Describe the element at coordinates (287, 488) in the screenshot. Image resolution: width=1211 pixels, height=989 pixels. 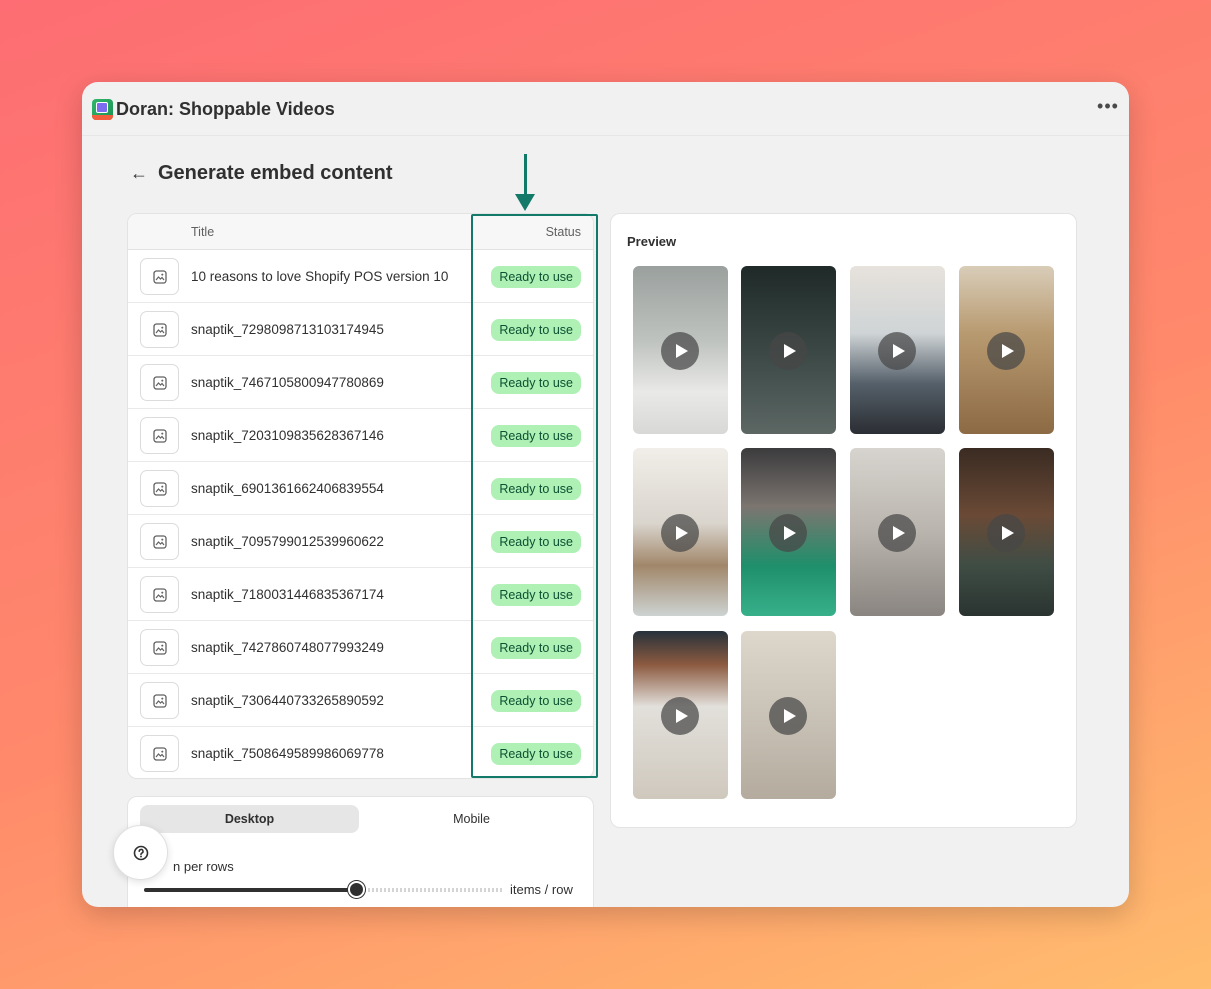
I see `video-title: snaptik_6901361662406839554` at that location.